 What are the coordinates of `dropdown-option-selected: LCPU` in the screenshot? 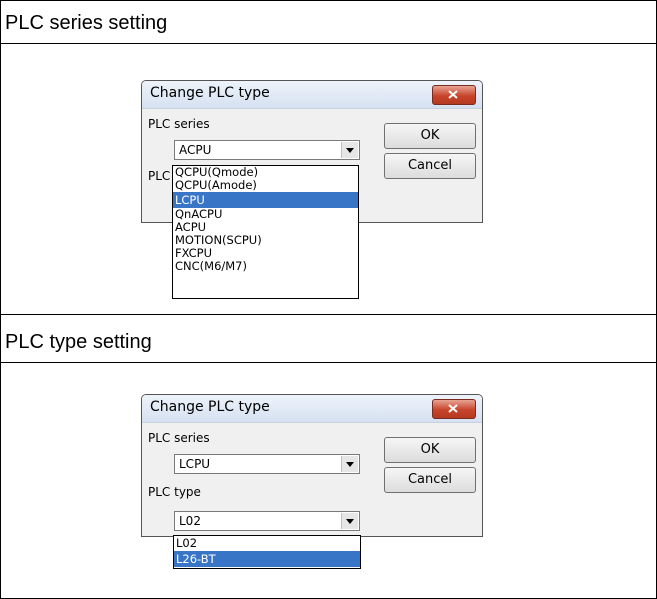 It's located at (265, 200).